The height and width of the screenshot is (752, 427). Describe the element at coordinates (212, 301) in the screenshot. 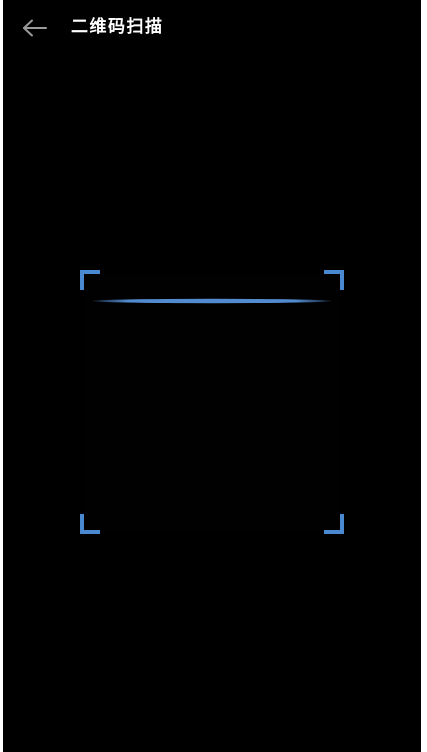

I see `scan-line` at that location.